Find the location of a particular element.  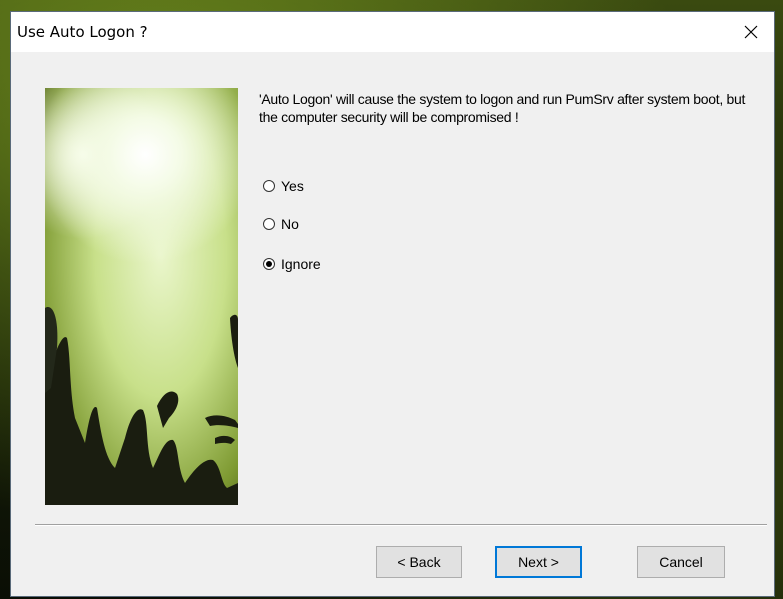

close-button is located at coordinates (751, 32).